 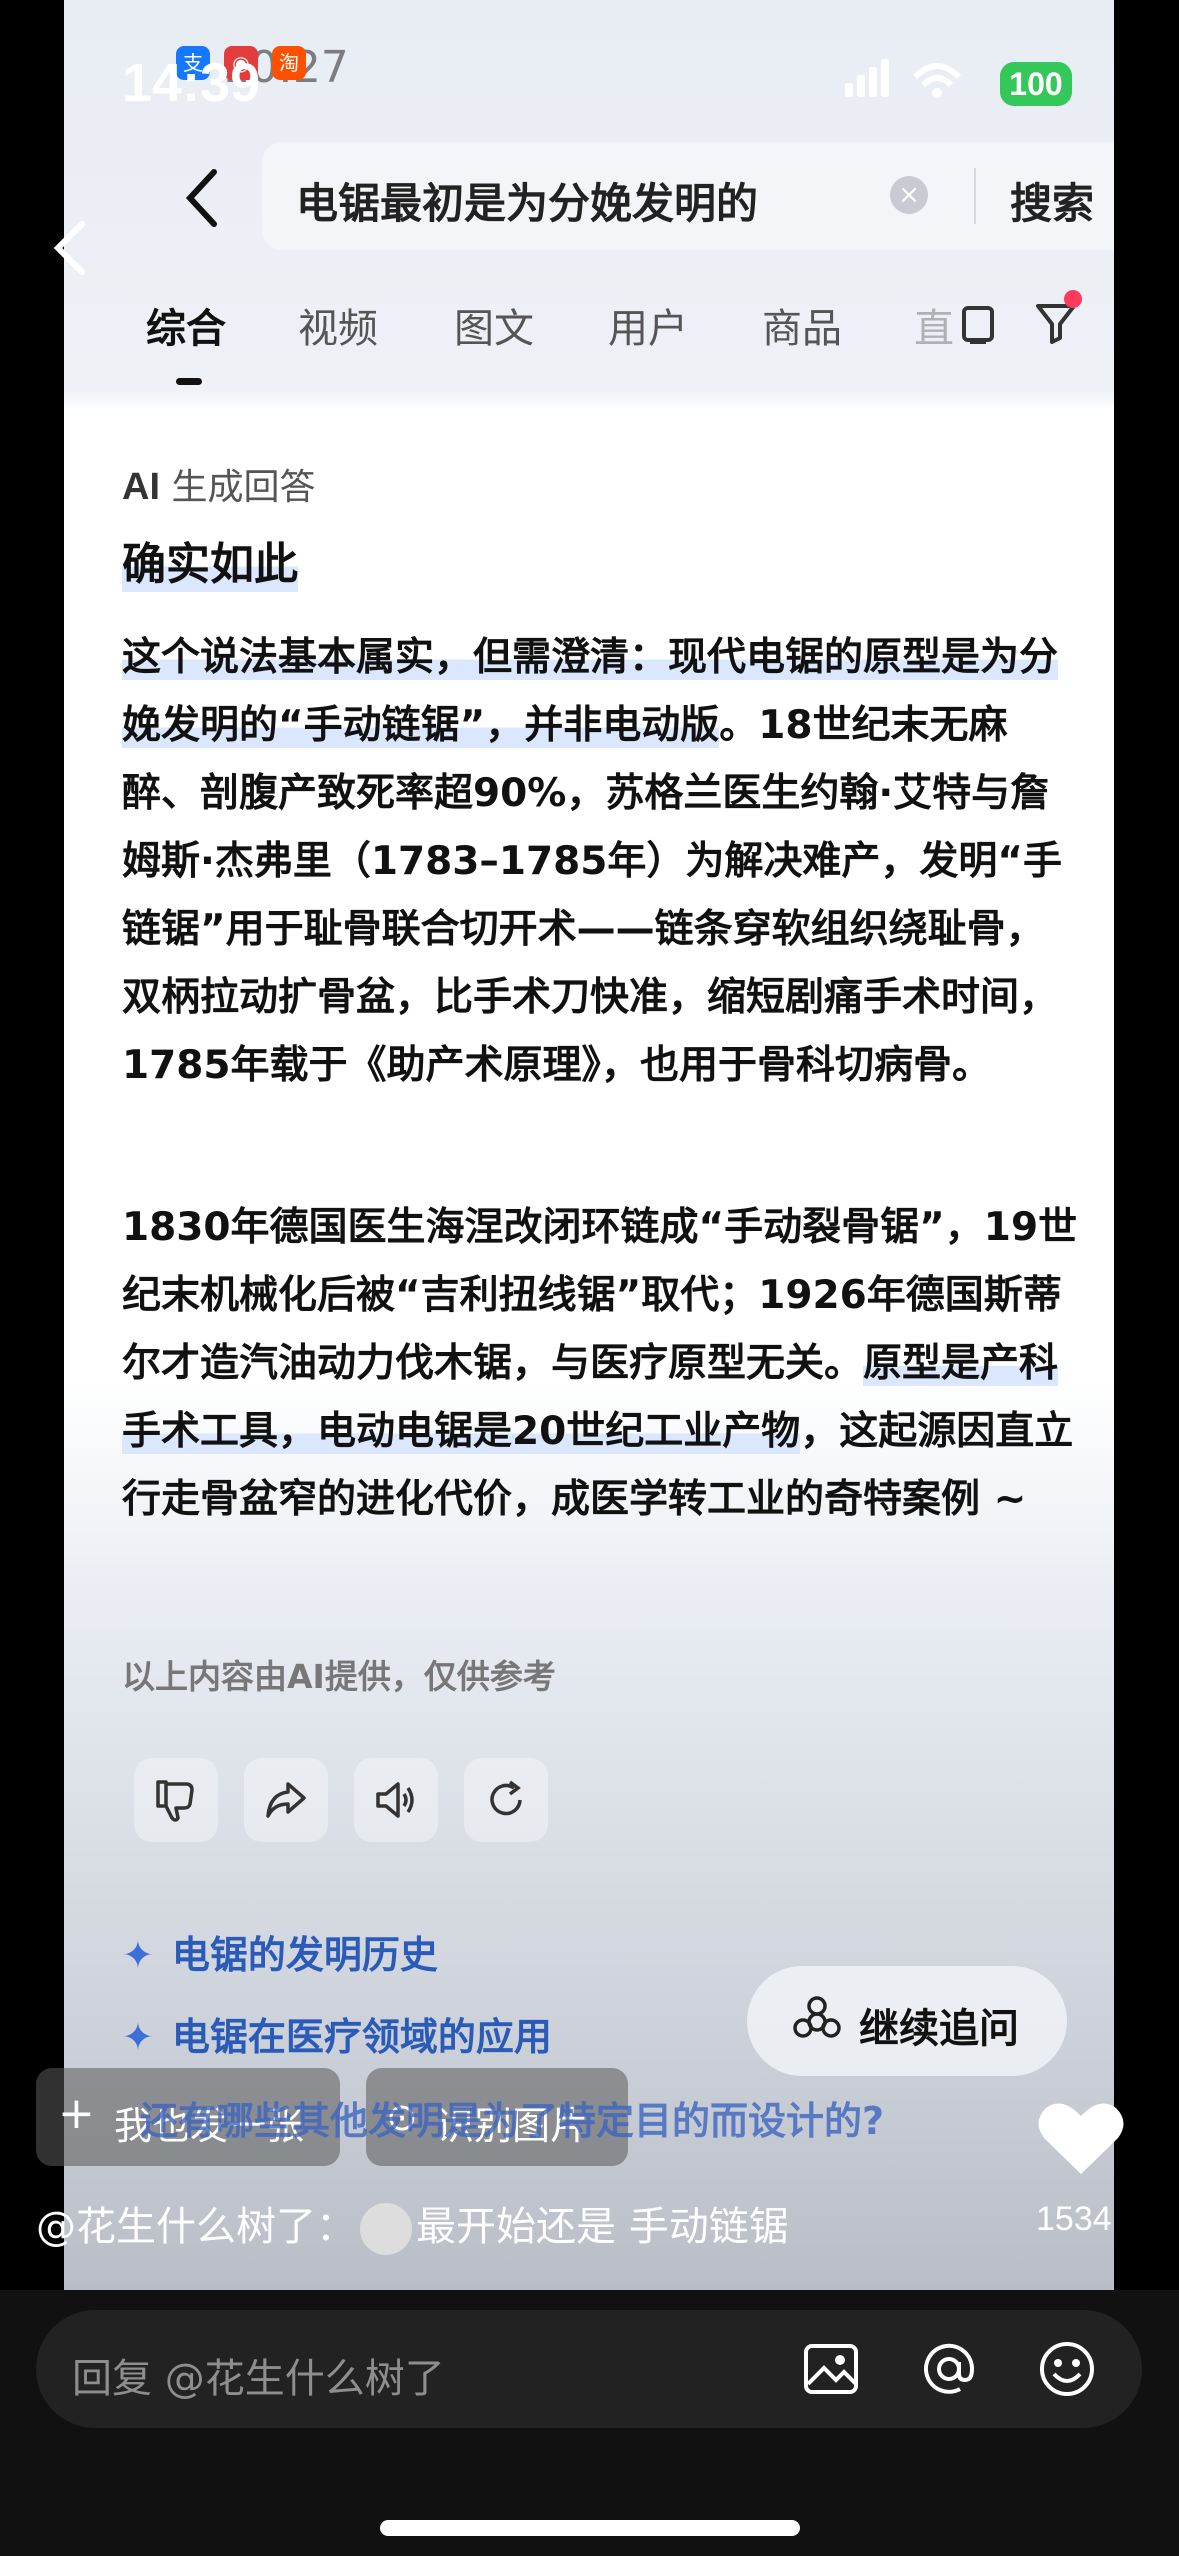 I want to click on back-button, so click(x=202, y=200).